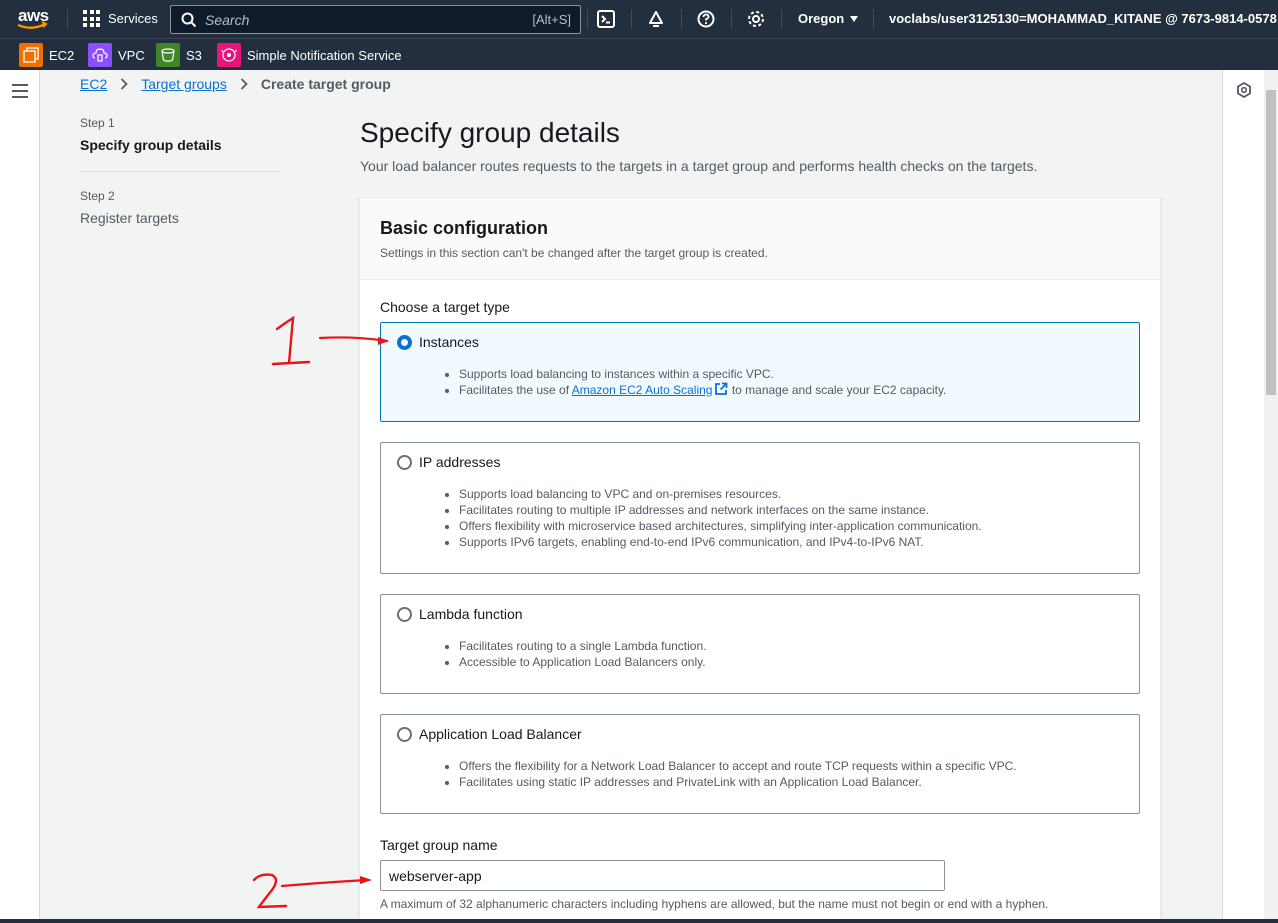 The width and height of the screenshot is (1278, 923). Describe the element at coordinates (854, 18) in the screenshot. I see `chevron-down-icon` at that location.